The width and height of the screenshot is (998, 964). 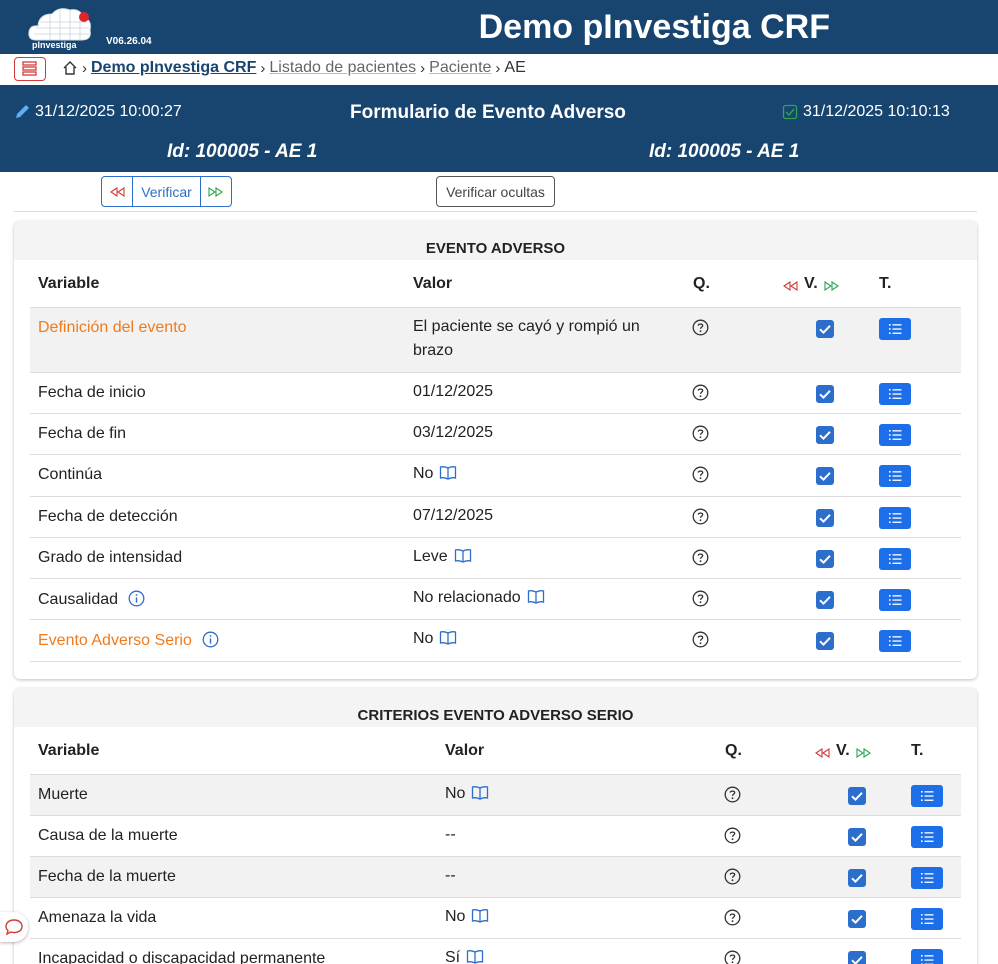 I want to click on app-title: Demo pInvestiga CRF, so click(x=654, y=27).